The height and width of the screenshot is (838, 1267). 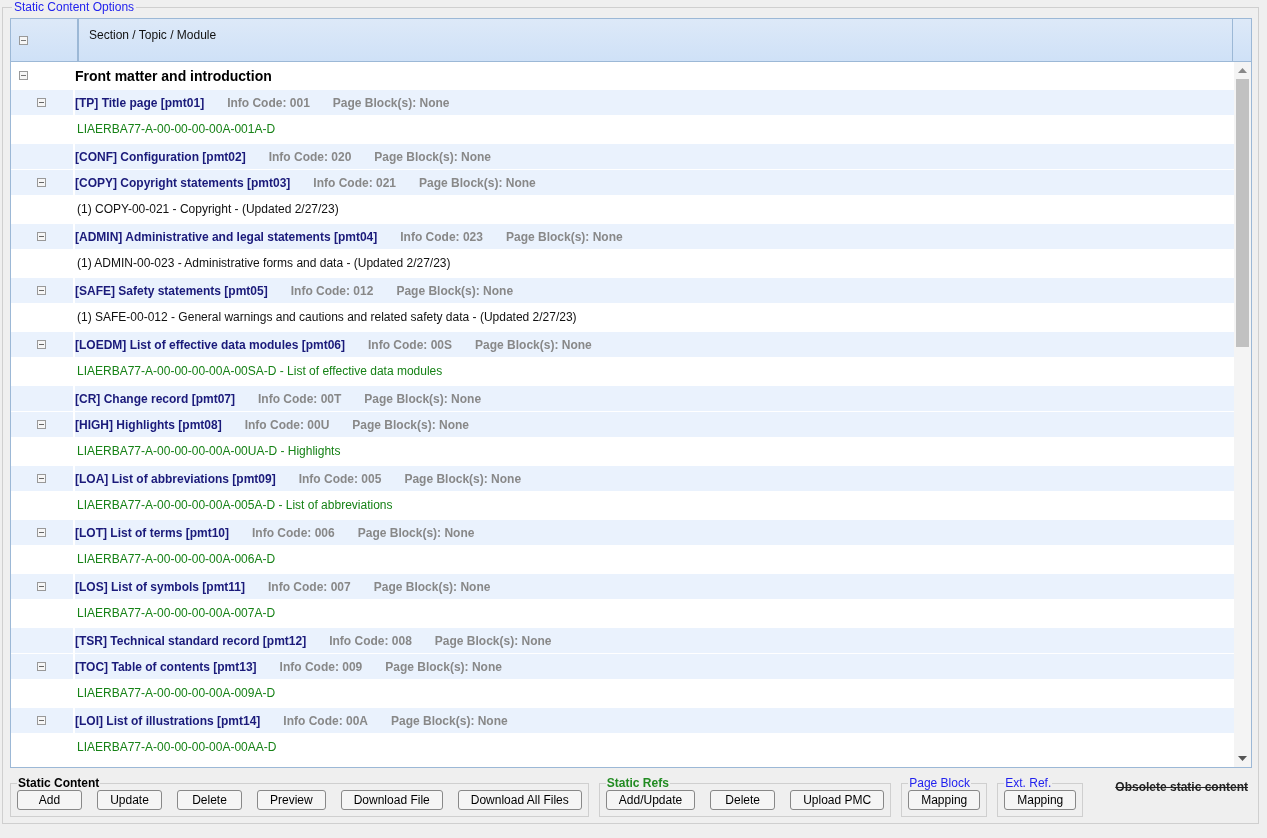 What do you see at coordinates (622, 102) in the screenshot?
I see `topic-row: [TP] Title page [pmt01] Info Code: 001 Page Block(s): None` at bounding box center [622, 102].